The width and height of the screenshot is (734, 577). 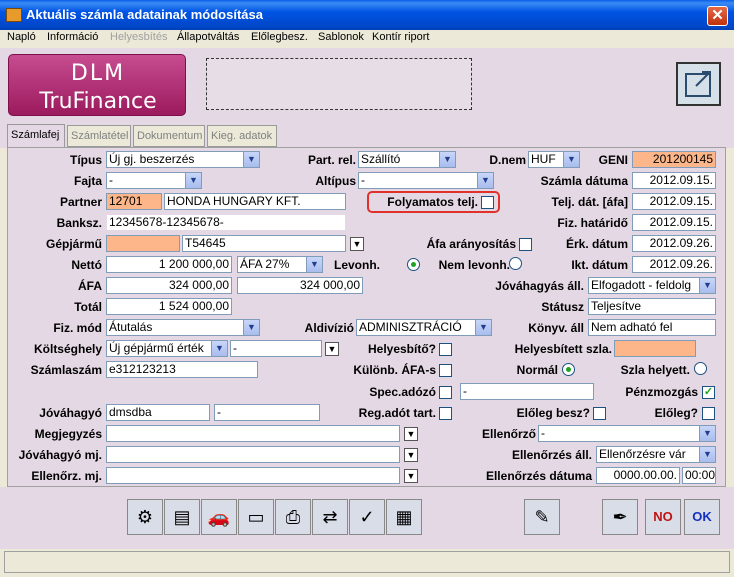 I want to click on menu-informacio: Információ, so click(x=72, y=37).